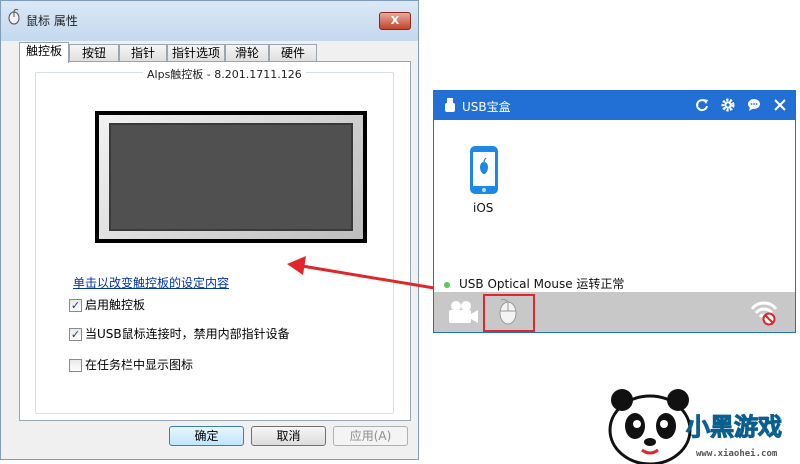 The image size is (800, 464). I want to click on device-label: iOS, so click(483, 208).